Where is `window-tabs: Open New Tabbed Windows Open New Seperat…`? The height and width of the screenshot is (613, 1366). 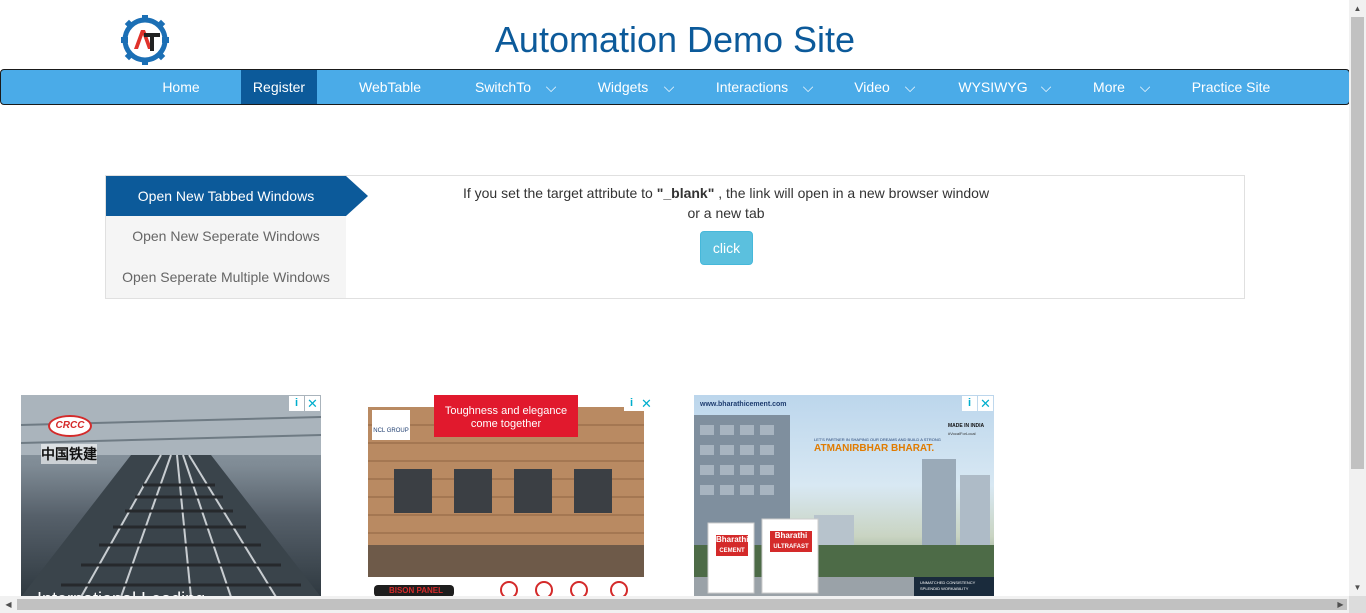 window-tabs: Open New Tabbed Windows Open New Seperat… is located at coordinates (237, 237).